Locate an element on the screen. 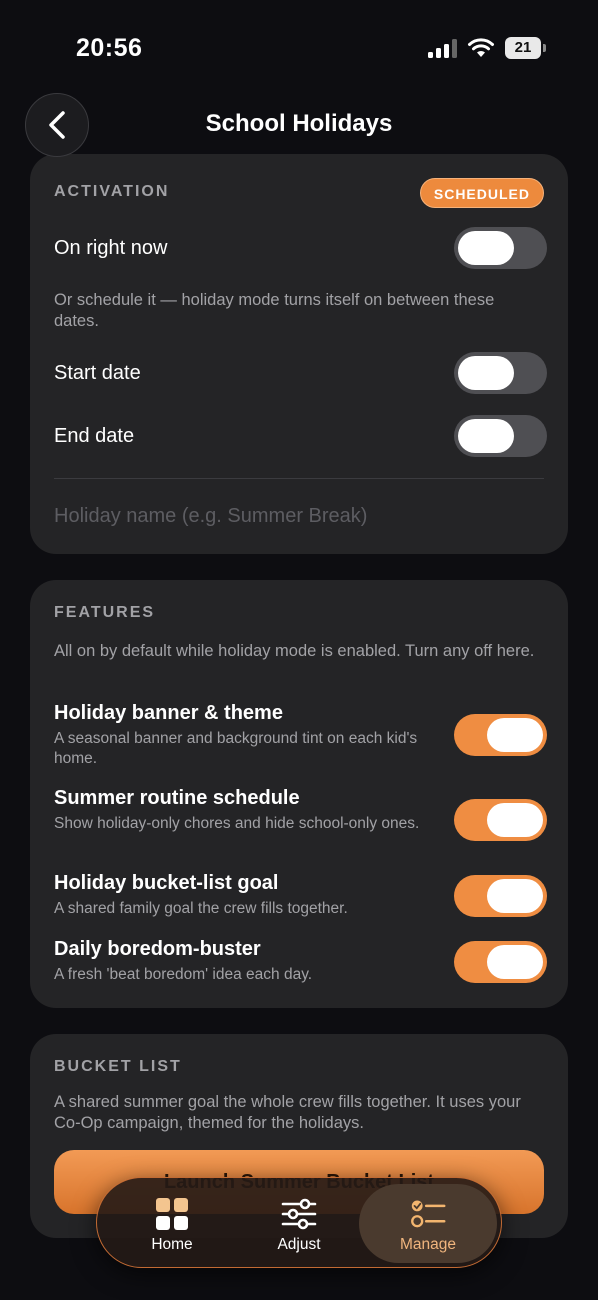 The height and width of the screenshot is (1300, 598). feature-title: Summer routine schedule is located at coordinates (177, 798).